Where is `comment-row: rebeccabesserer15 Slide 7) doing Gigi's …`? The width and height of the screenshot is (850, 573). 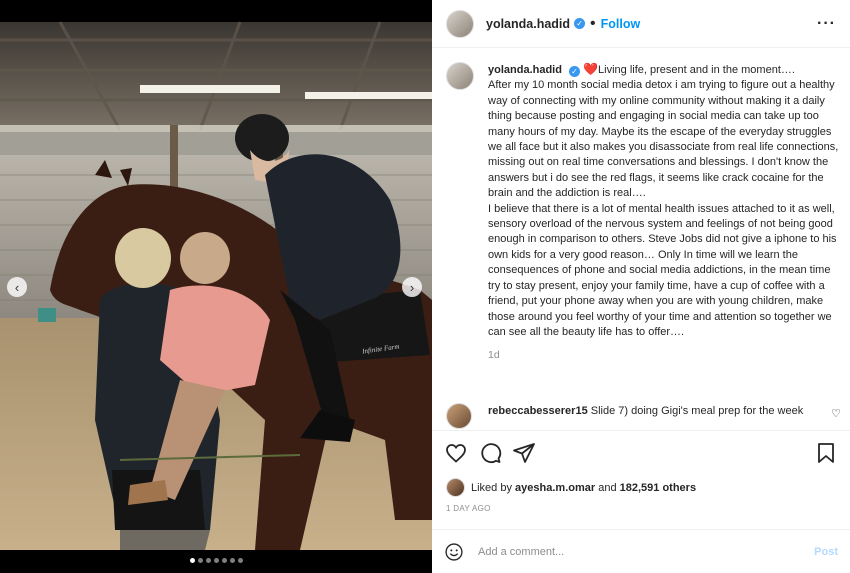
comment-row: rebeccabesserer15 Slide 7) doing Gigi's … is located at coordinates (643, 416).